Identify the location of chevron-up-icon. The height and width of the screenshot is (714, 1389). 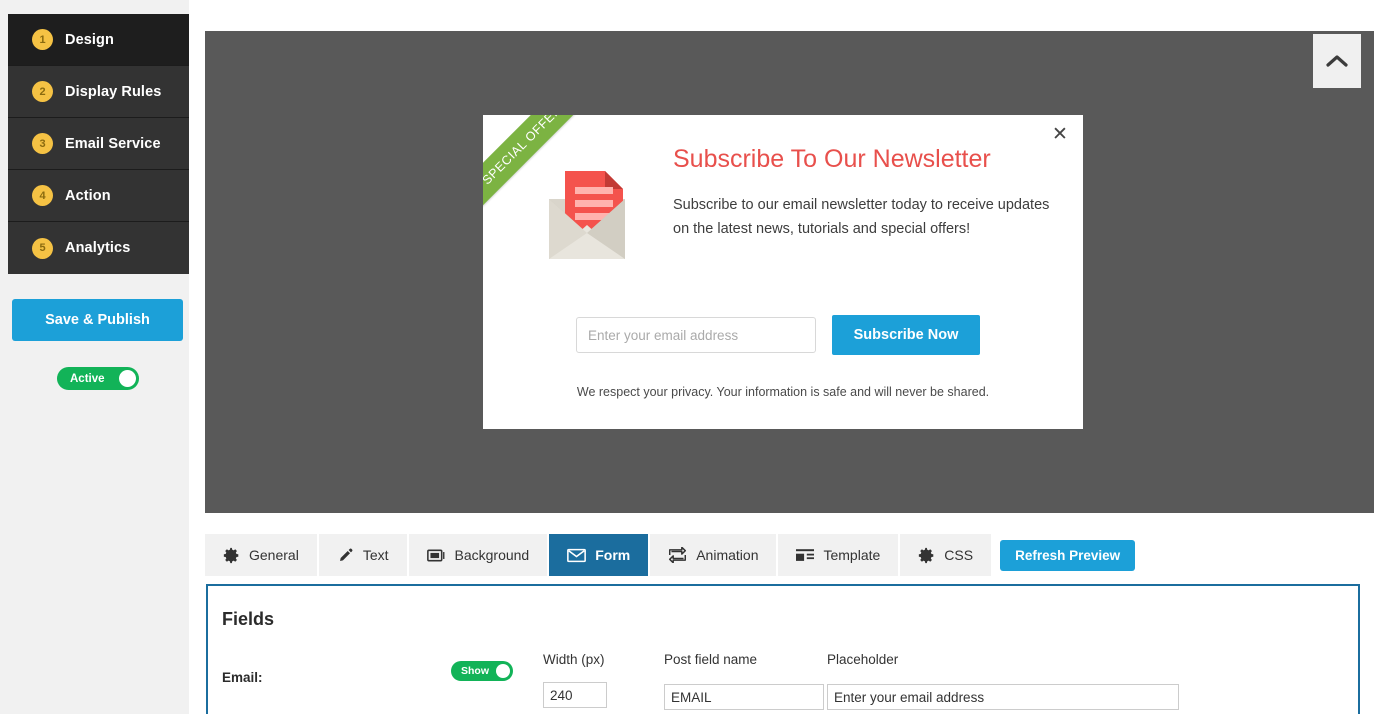
(1337, 61).